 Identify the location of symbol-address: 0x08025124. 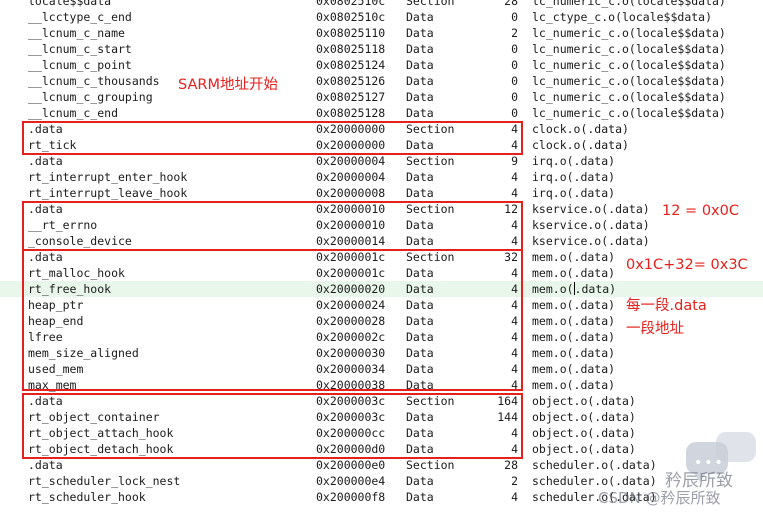
(351, 65).